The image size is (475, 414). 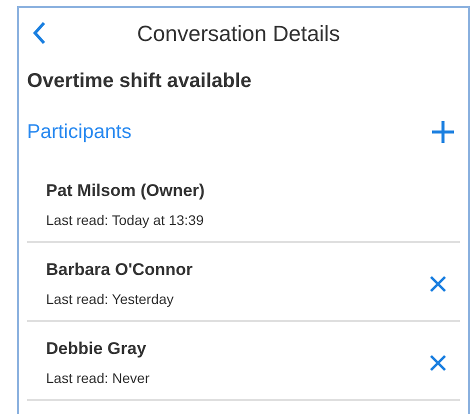 What do you see at coordinates (125, 220) in the screenshot?
I see `last-read-text: Last read: Today at 13:39` at bounding box center [125, 220].